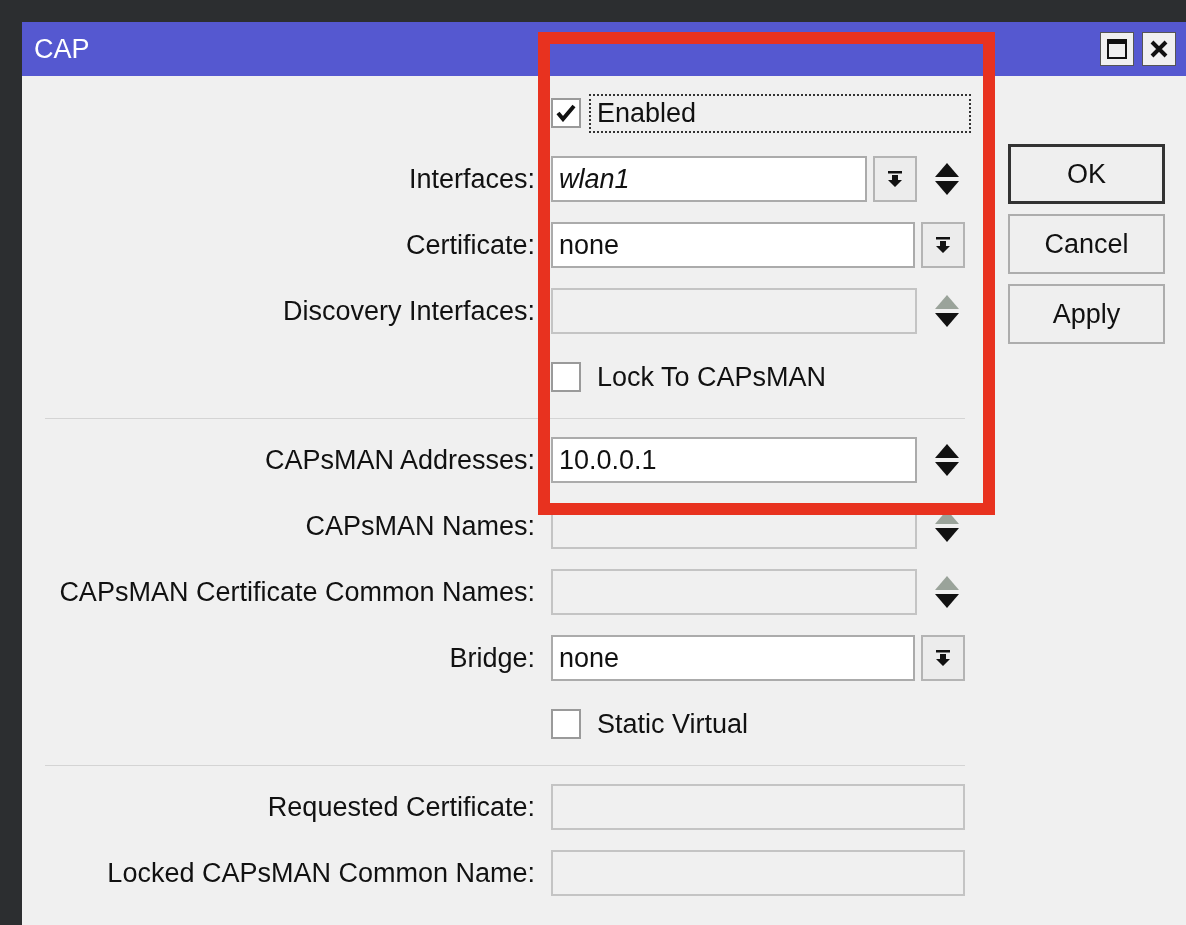  Describe the element at coordinates (712, 377) in the screenshot. I see `checkbox-label: Lock To CAPsMAN` at that location.